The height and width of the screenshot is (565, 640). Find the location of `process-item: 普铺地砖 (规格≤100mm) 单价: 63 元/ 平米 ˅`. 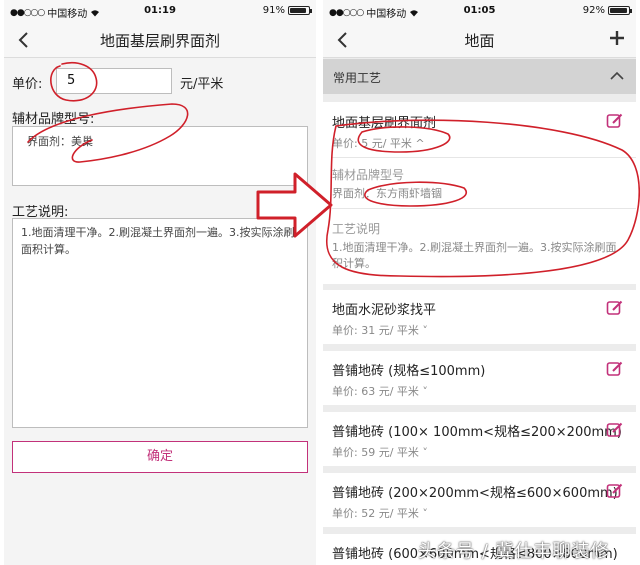

process-item: 普铺地砖 (规格≤100mm) 单价: 63 元/ 平米 ˅ is located at coordinates (479, 378).